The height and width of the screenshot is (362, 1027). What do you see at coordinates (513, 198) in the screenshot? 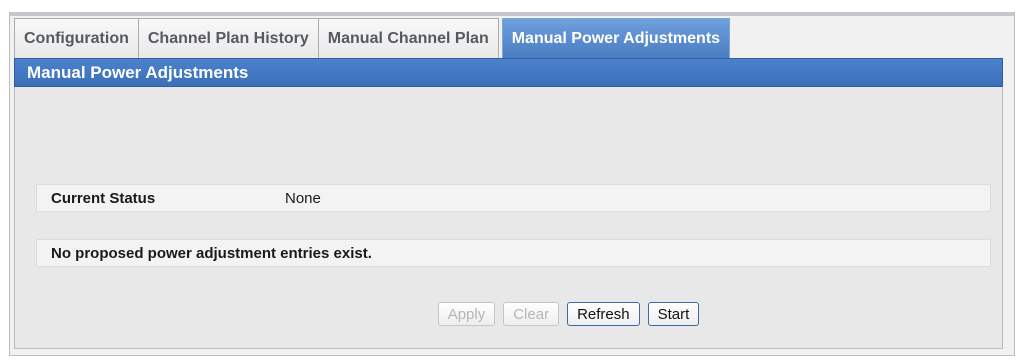
I see `current-status-row: Current Status None` at bounding box center [513, 198].